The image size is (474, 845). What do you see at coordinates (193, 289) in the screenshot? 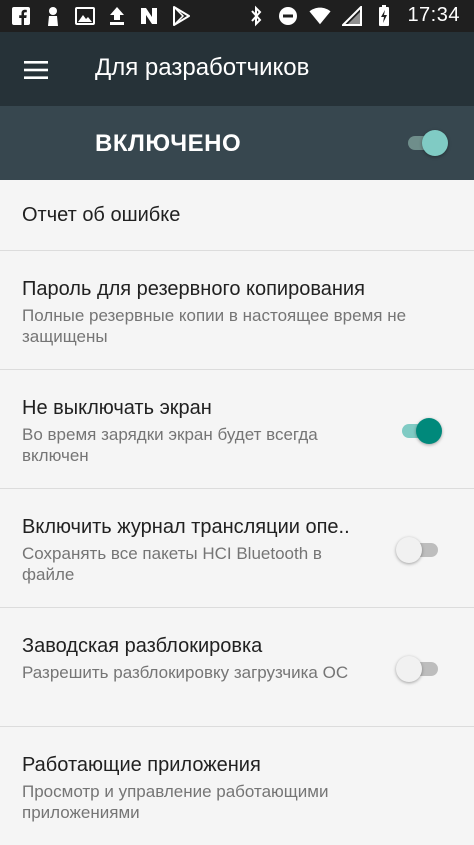
I see `setting-title: Пароль для резервного копирования` at bounding box center [193, 289].